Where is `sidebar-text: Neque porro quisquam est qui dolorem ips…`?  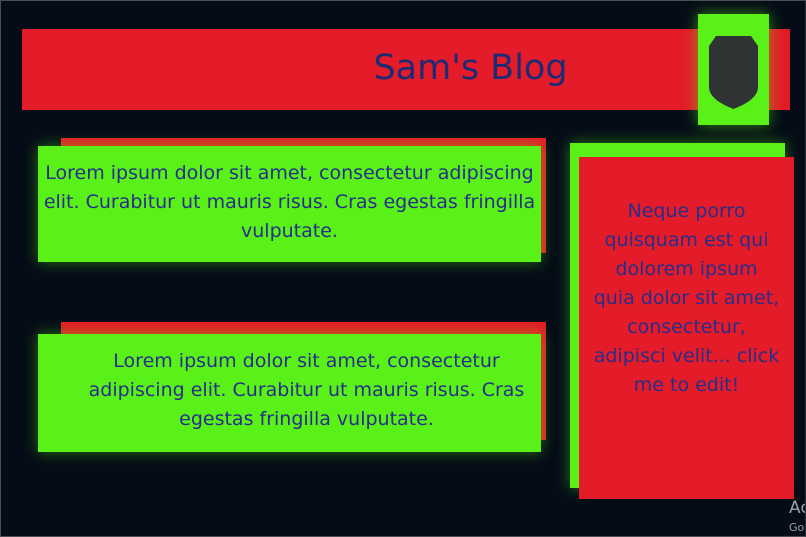 sidebar-text: Neque porro quisquam est qui dolorem ips… is located at coordinates (686, 298).